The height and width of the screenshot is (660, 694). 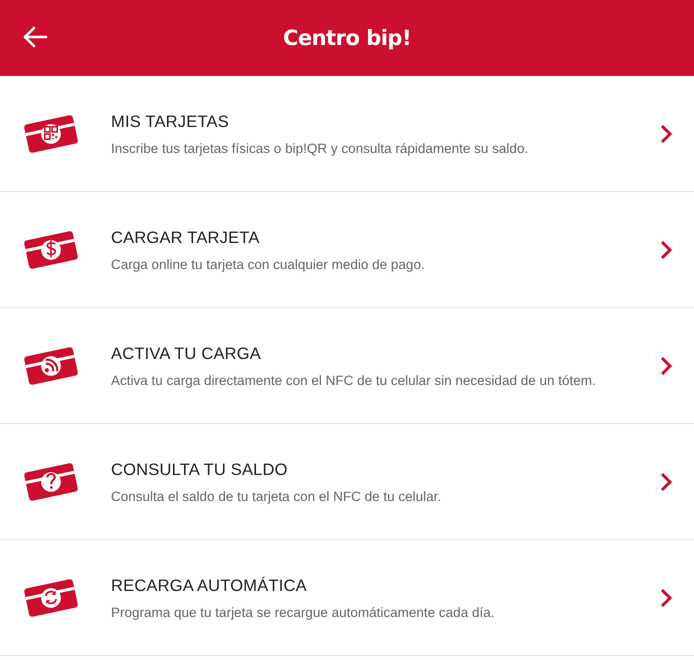 I want to click on item-title: RECARGA AUTOMÁTICA, so click(x=209, y=586).